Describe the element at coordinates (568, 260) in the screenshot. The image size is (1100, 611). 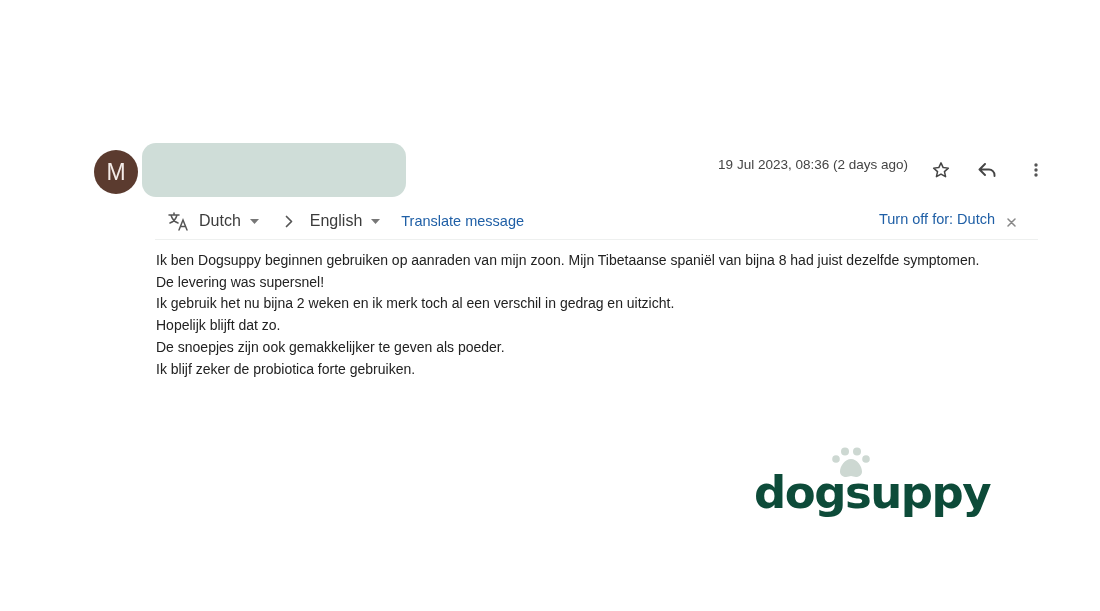
I see `message-body-line: Ik ben Dogsuppy beginnen gebruiken op aanraden van mijn zoon. Mijn Tibetaanse spaniël van bijna 8 had juist dezelfde symptomen.` at that location.